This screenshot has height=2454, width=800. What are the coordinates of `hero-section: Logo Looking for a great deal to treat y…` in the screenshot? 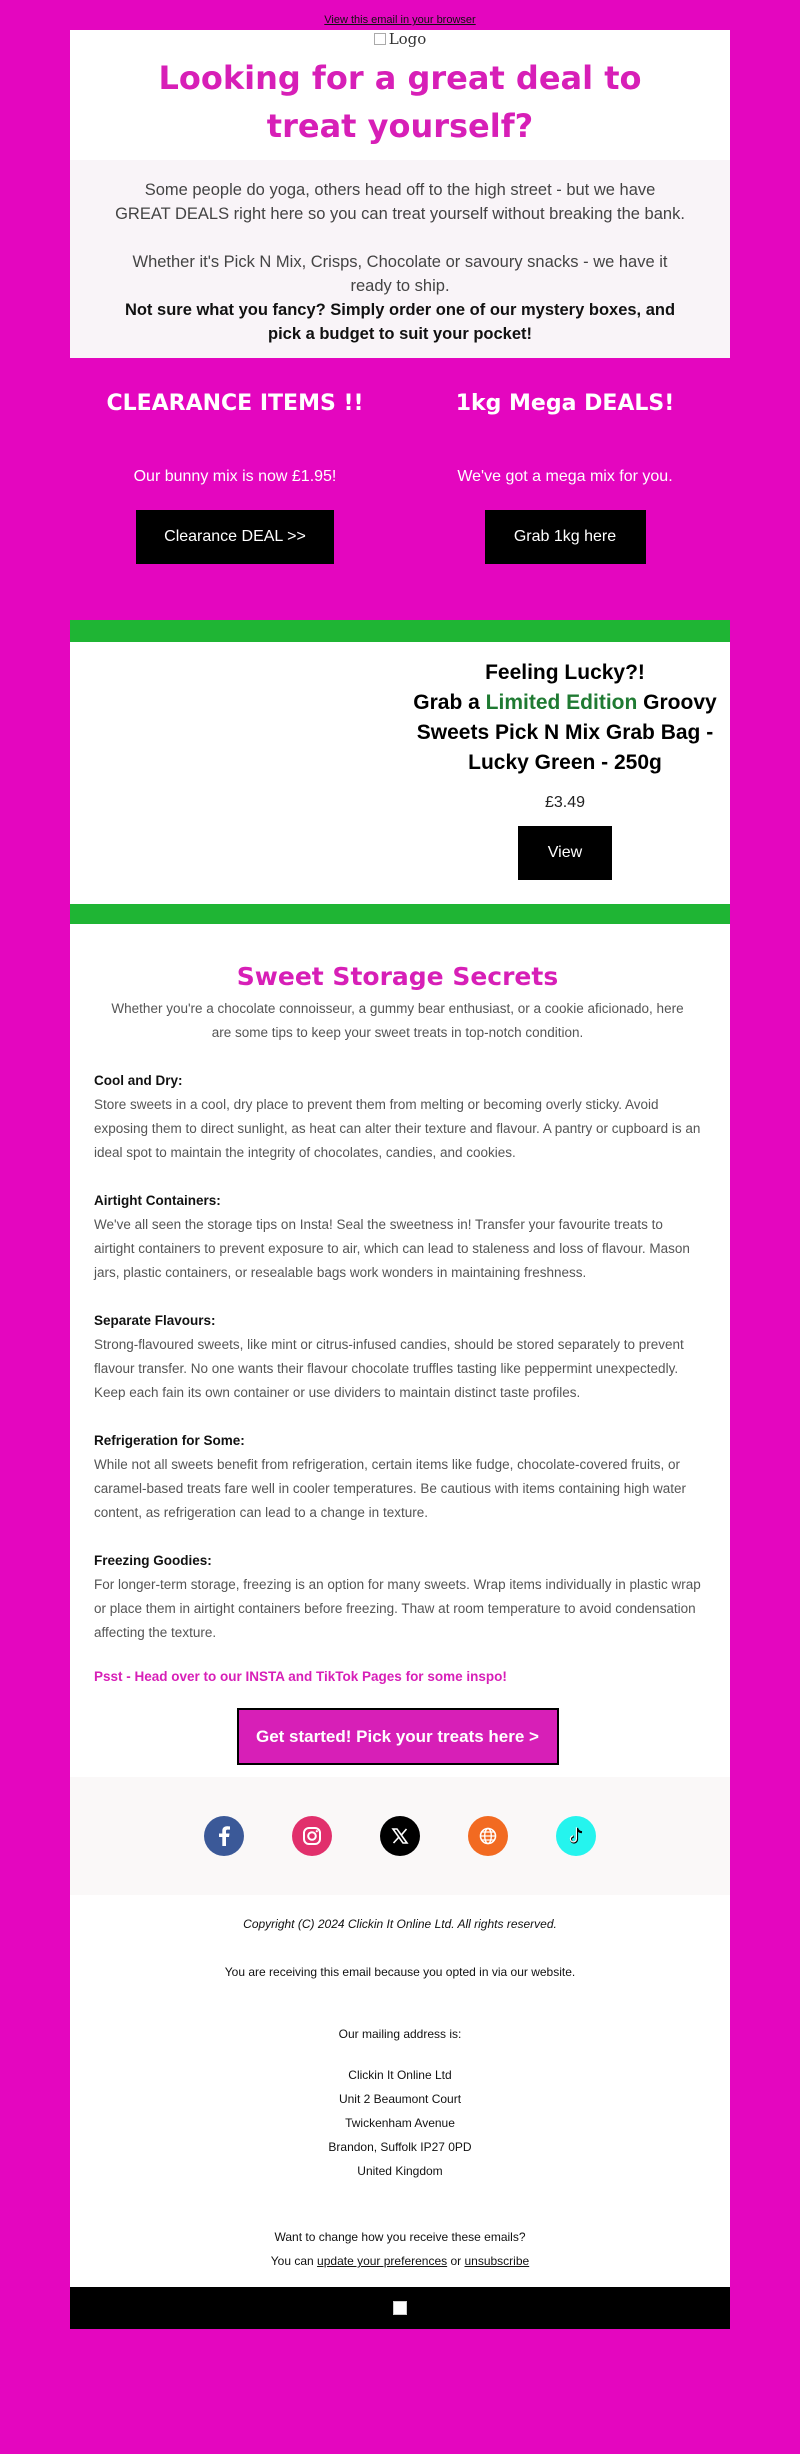 It's located at (400, 194).